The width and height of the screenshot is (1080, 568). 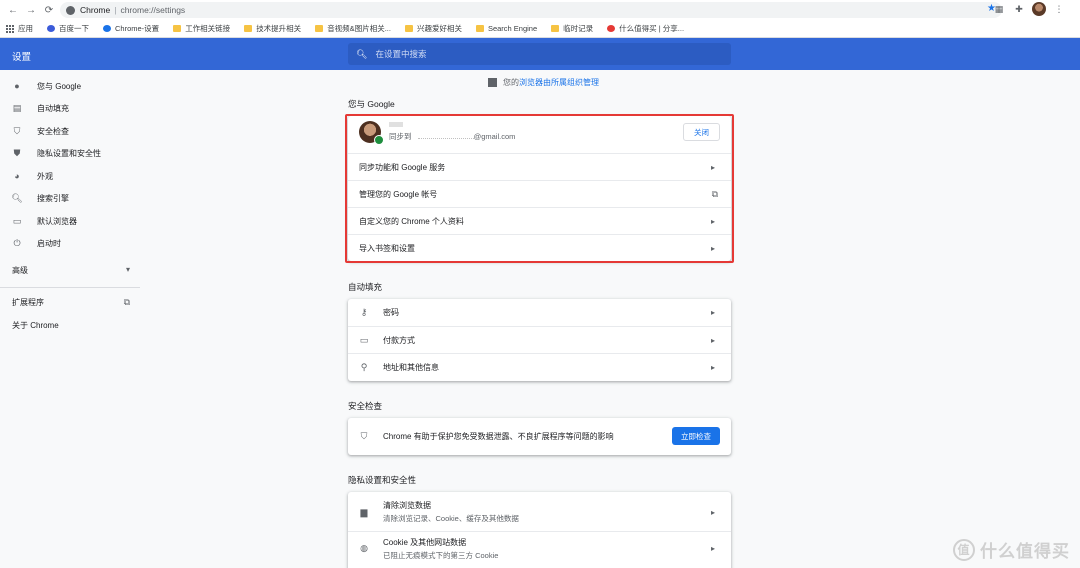 I want to click on page-title: 设置, so click(x=22, y=57).